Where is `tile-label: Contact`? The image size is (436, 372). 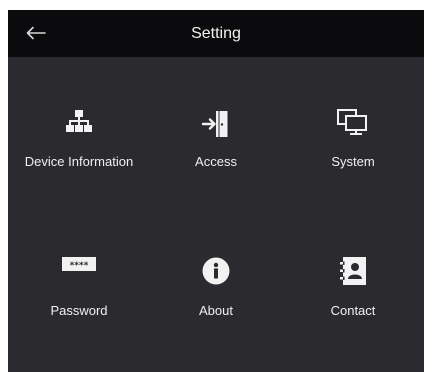 tile-label: Contact is located at coordinates (353, 310).